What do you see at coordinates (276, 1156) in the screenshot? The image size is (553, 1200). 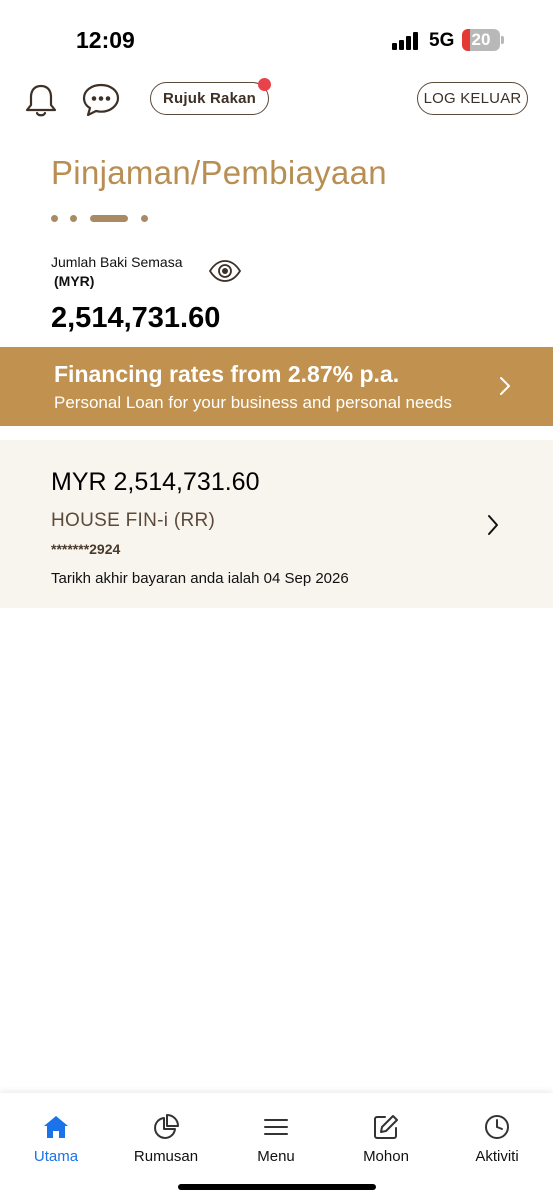 I see `nav-label: Menu` at bounding box center [276, 1156].